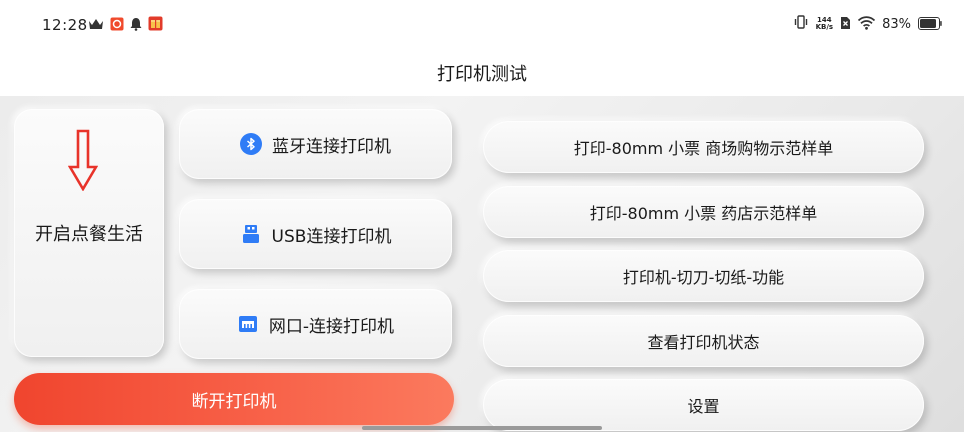  I want to click on cutter-function-button: 打印机-切刀-切纸-功能, so click(703, 276).